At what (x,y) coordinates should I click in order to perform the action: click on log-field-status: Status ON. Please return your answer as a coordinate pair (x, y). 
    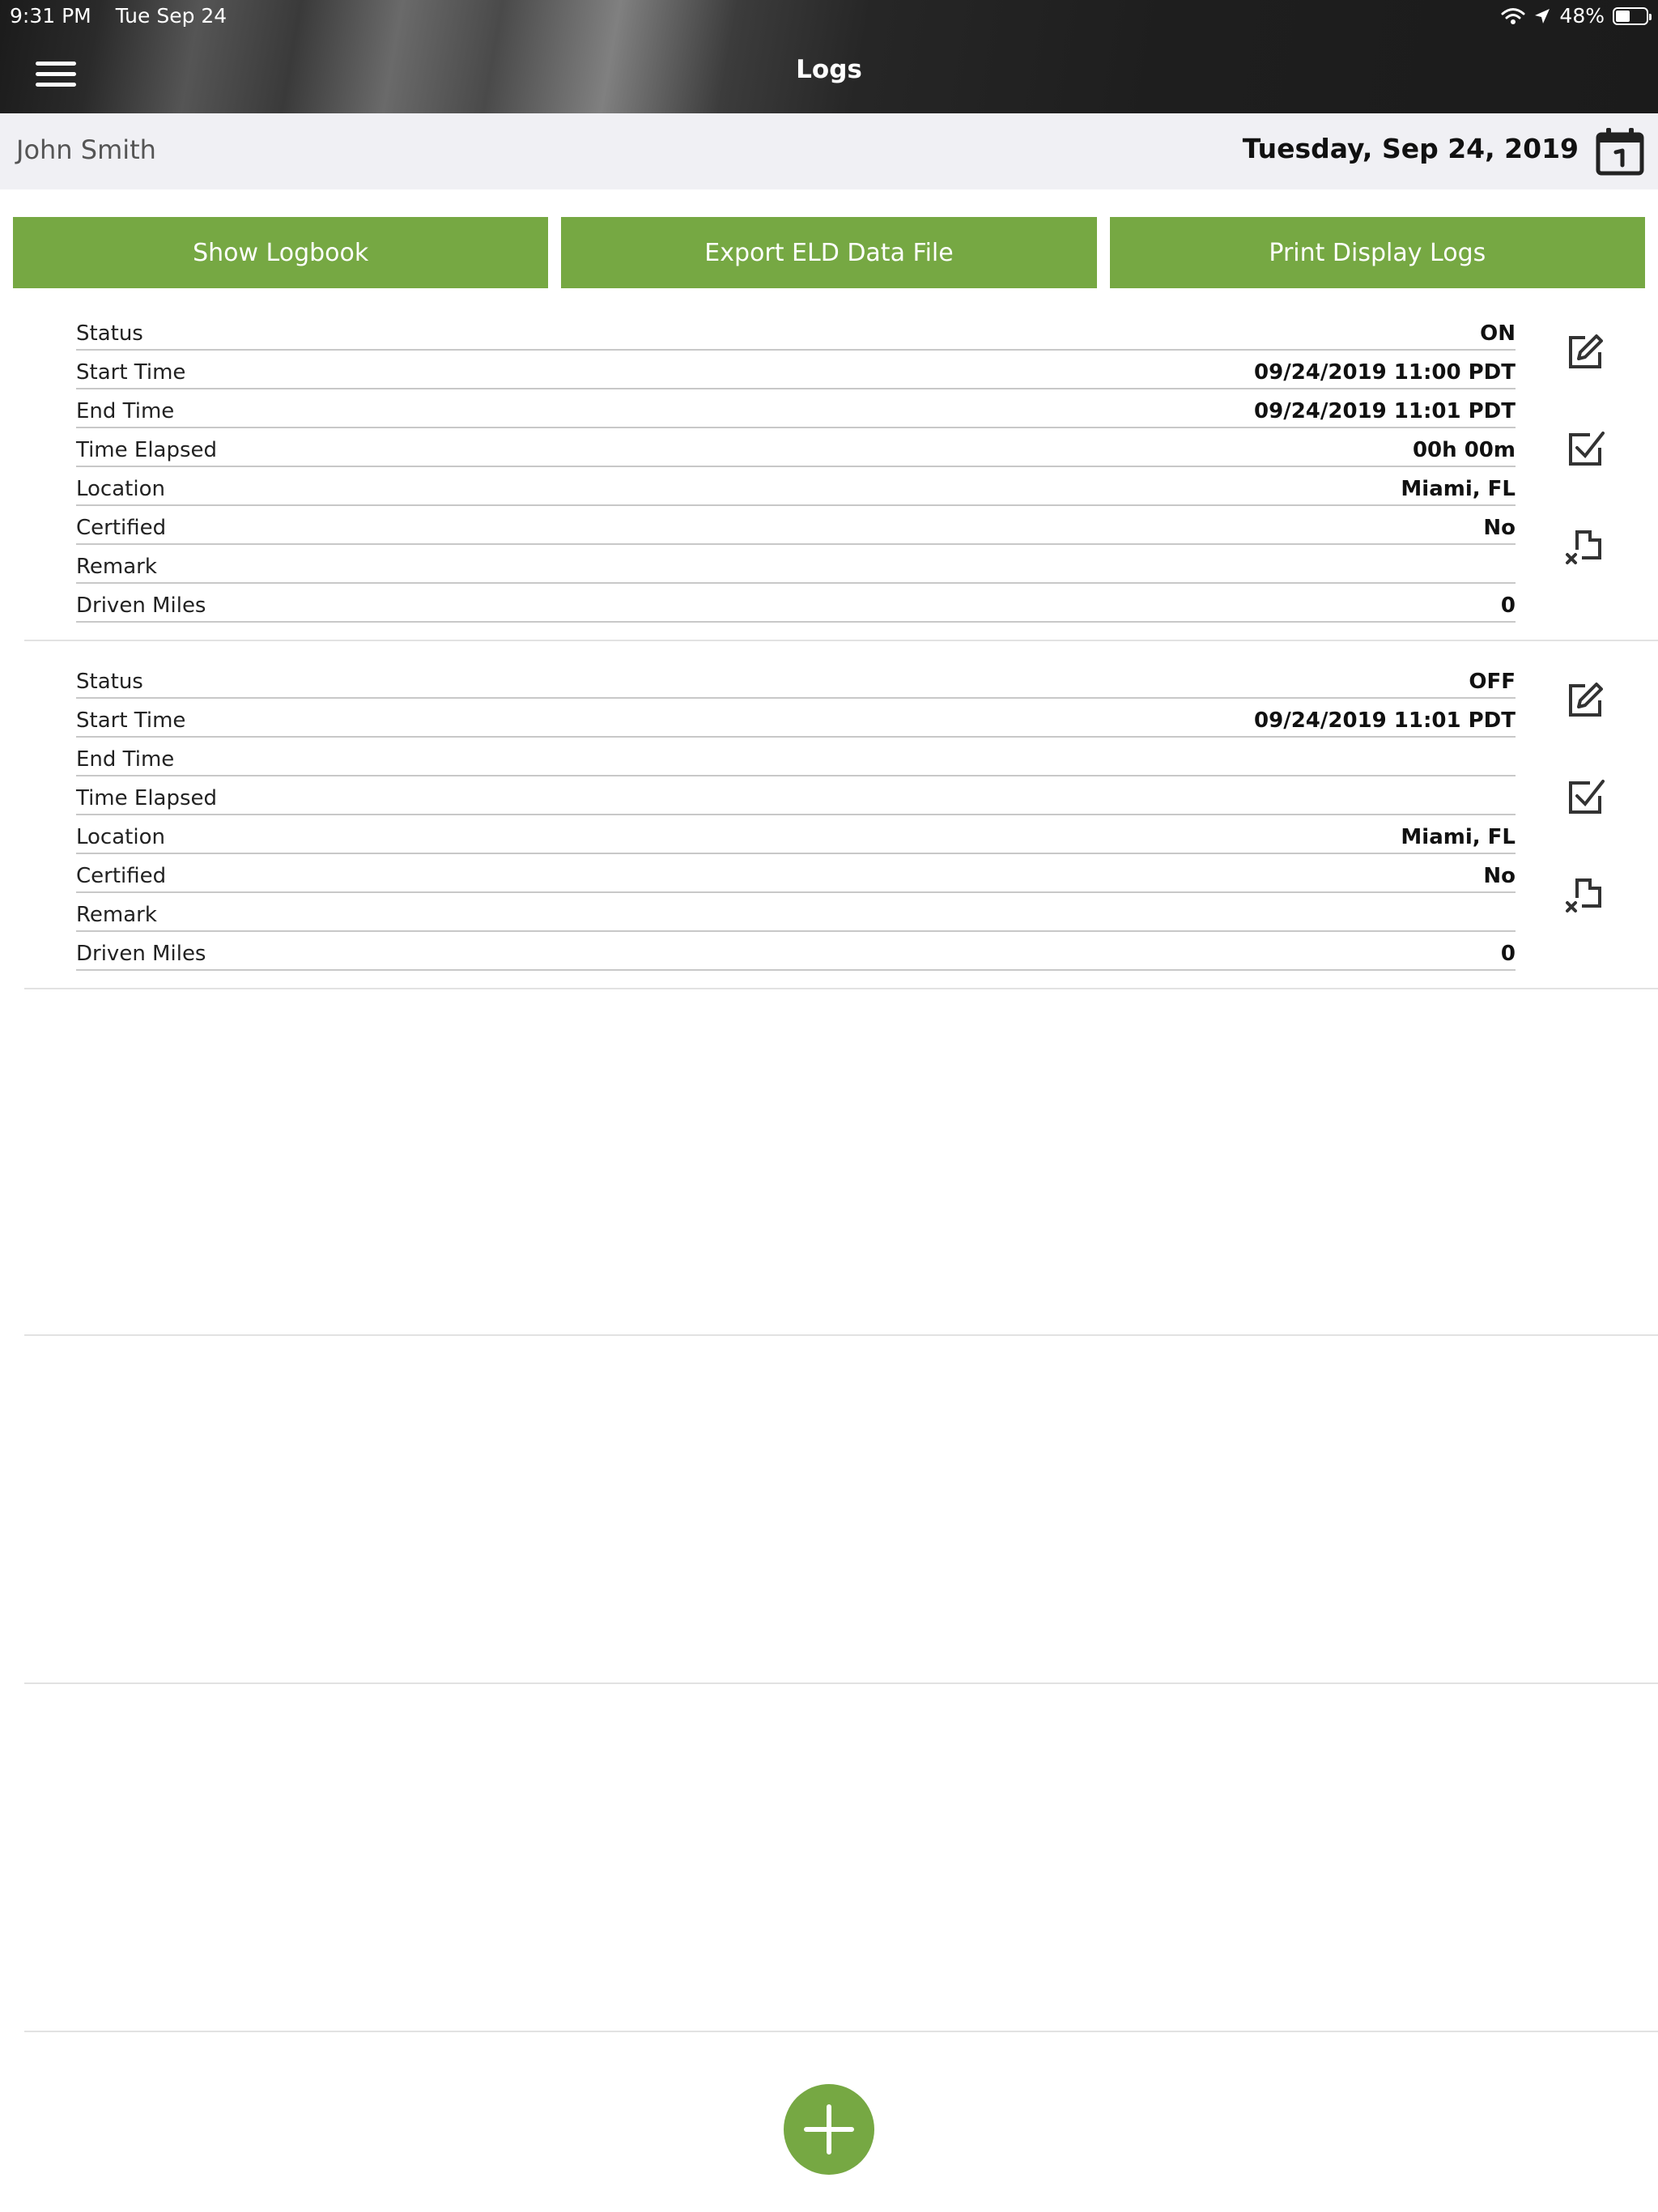
    Looking at the image, I should click on (796, 332).